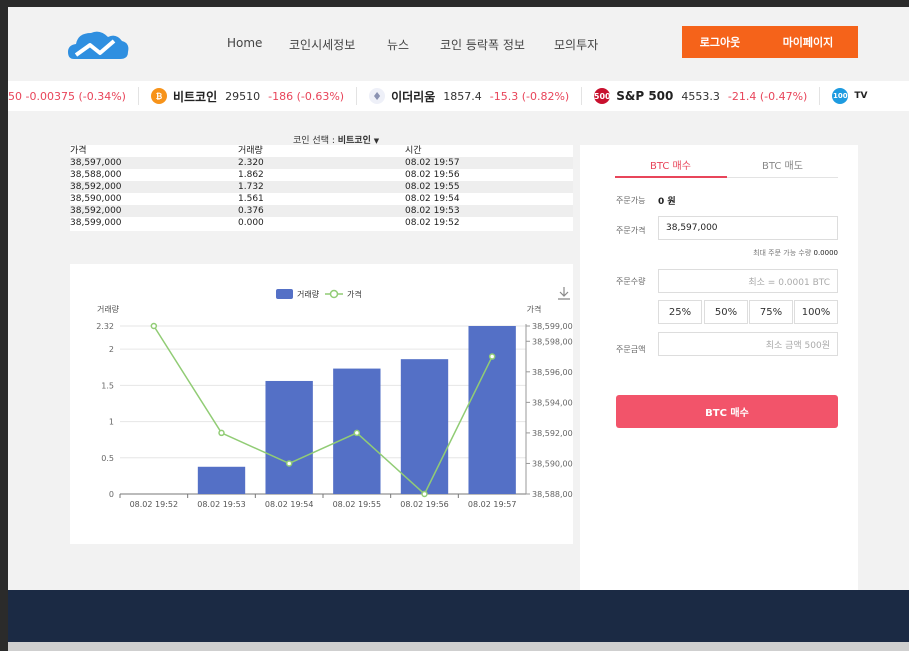 This screenshot has height=651, width=909. What do you see at coordinates (727, 411) in the screenshot?
I see `buy-button: BTC 매수` at bounding box center [727, 411].